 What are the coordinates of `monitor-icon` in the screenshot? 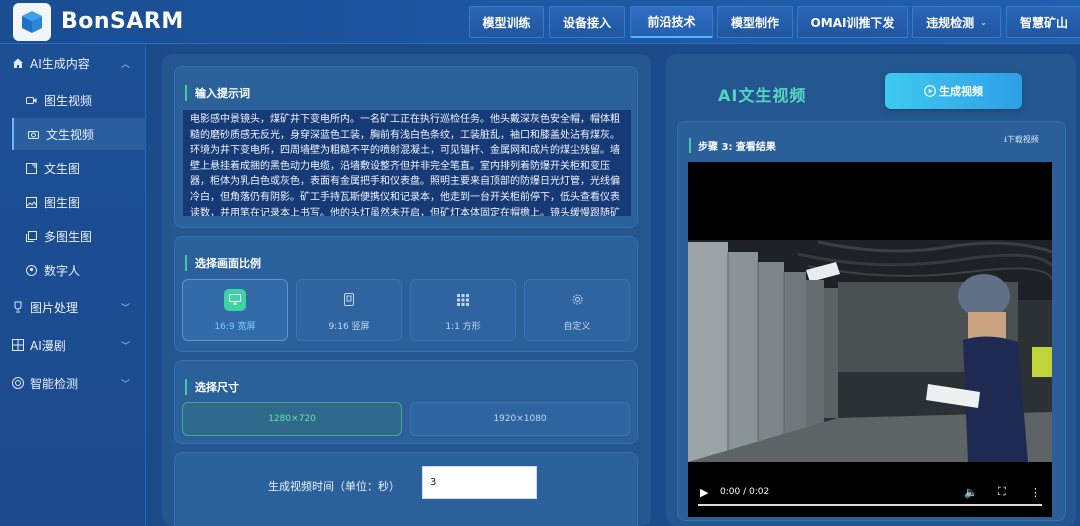 It's located at (235, 299).